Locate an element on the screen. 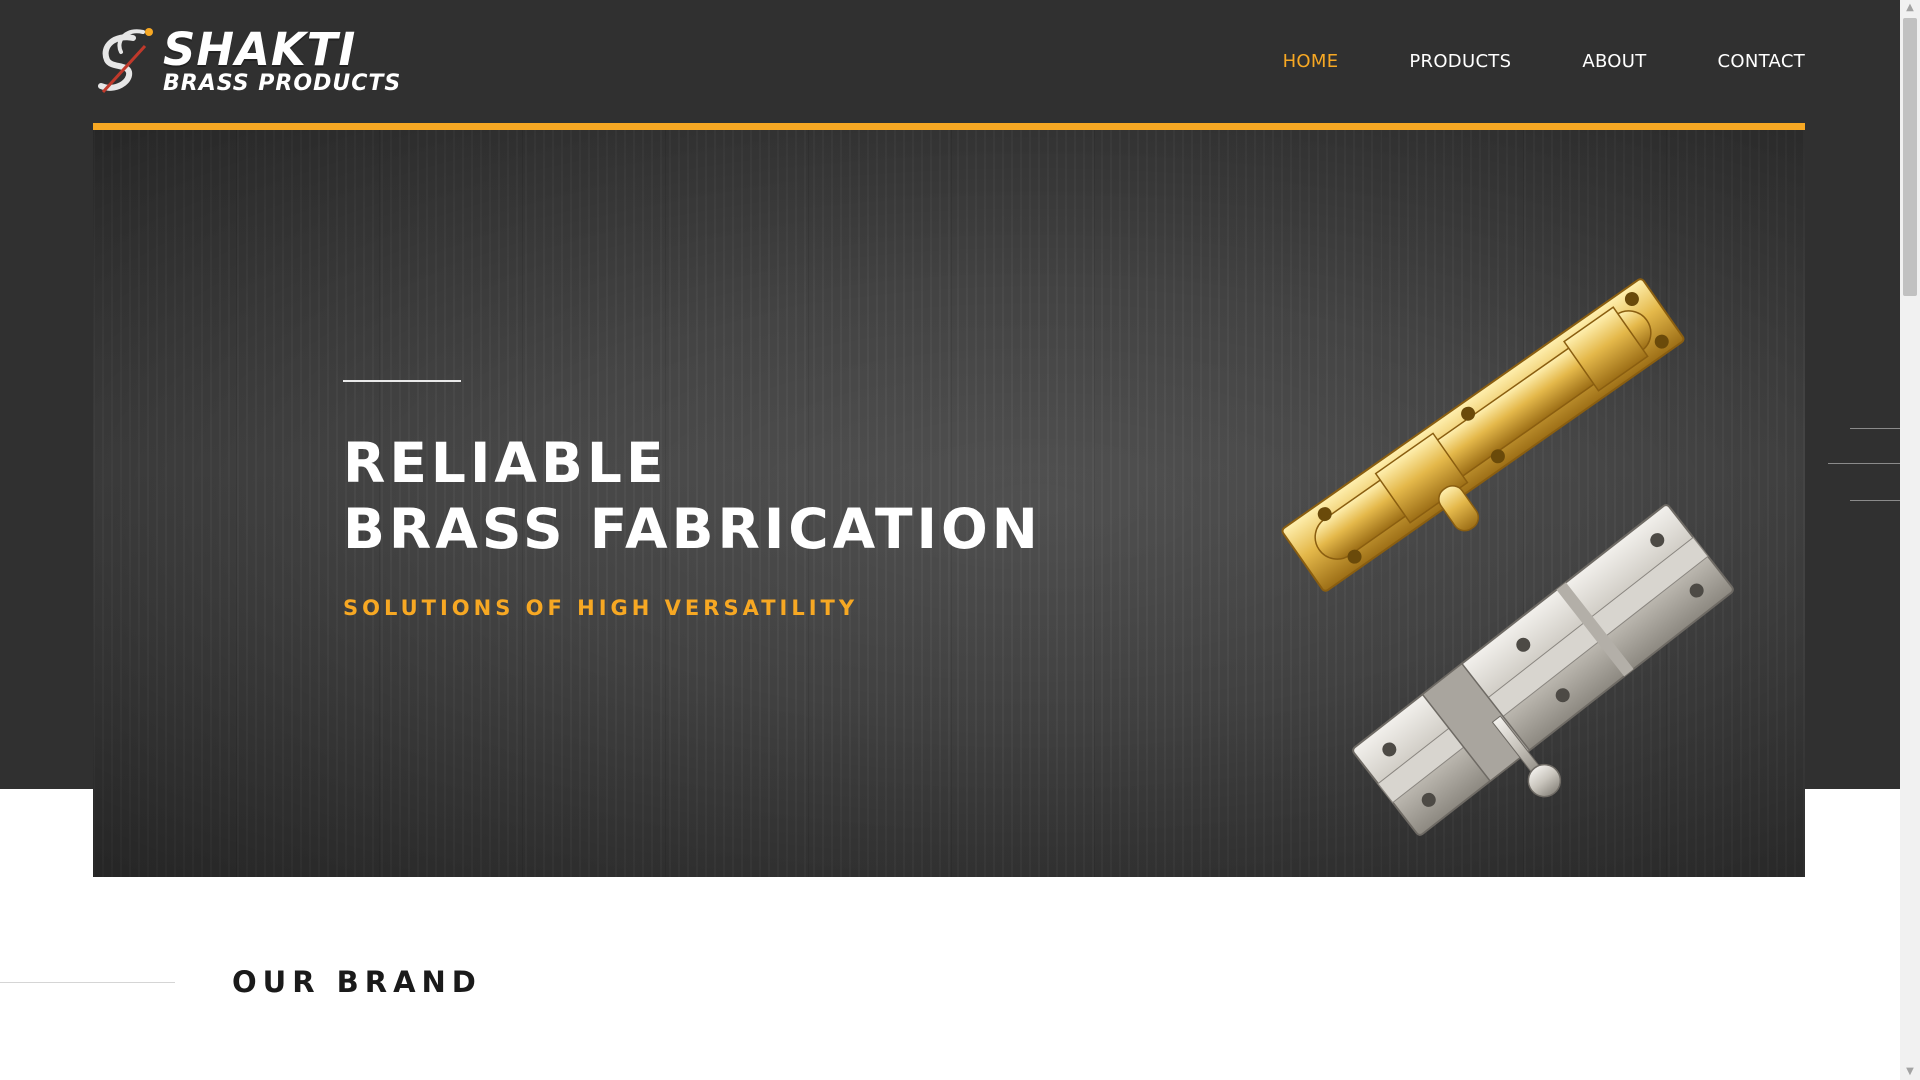 The image size is (1920, 1080). hero-subtitle: SOLUTIONS OF HIGH VERSATILITY is located at coordinates (601, 608).